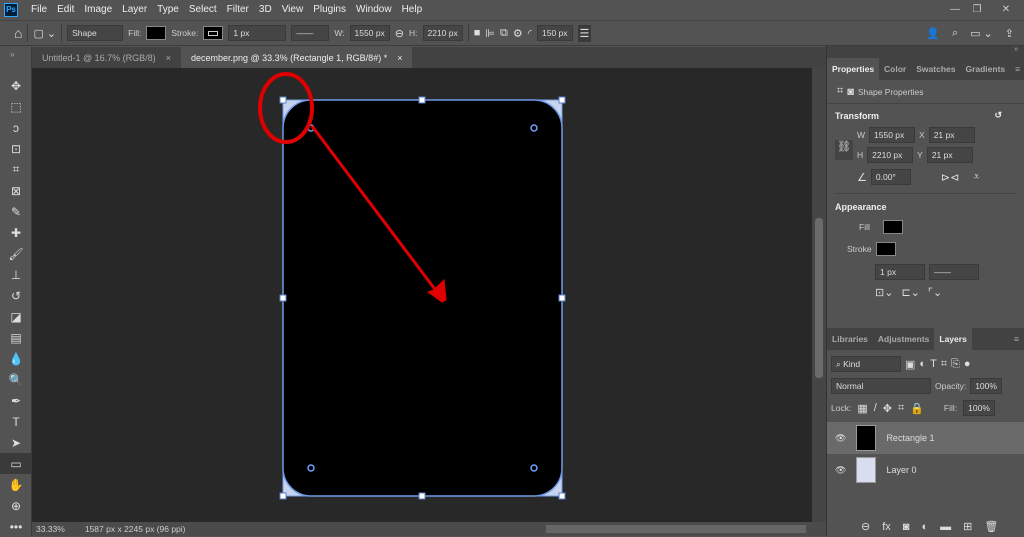 The height and width of the screenshot is (537, 1024). I want to click on tab-properties: Properties, so click(853, 69).